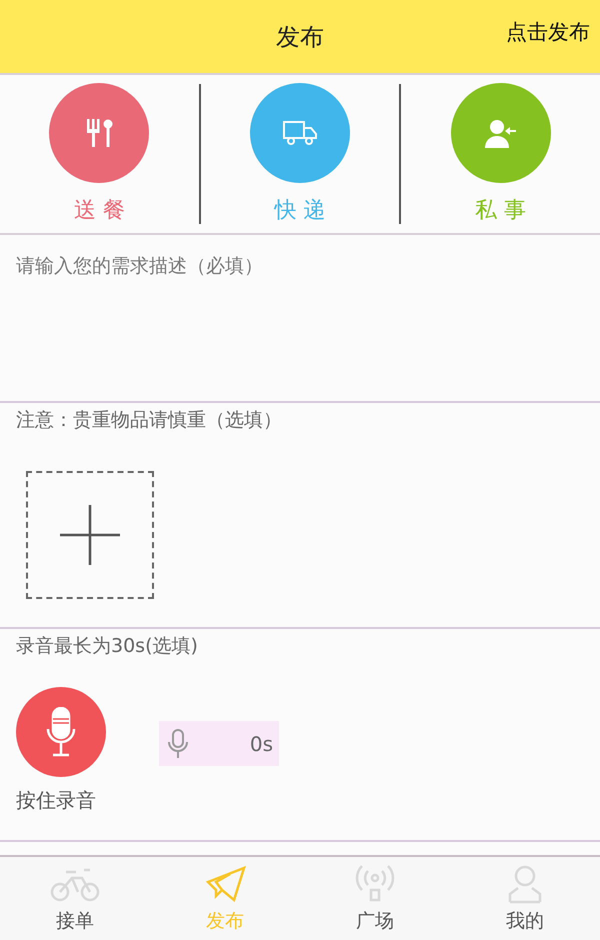  What do you see at coordinates (525, 898) in the screenshot?
I see `nav-tab: 我的` at bounding box center [525, 898].